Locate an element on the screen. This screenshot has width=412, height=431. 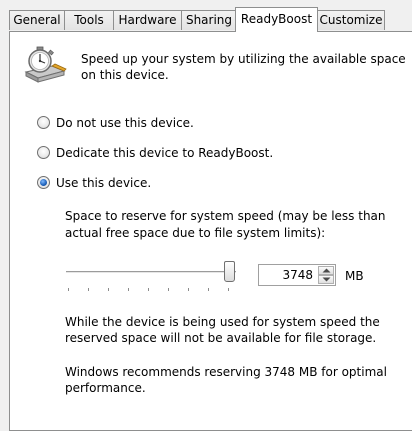
stepper-down-button is located at coordinates (326, 279).